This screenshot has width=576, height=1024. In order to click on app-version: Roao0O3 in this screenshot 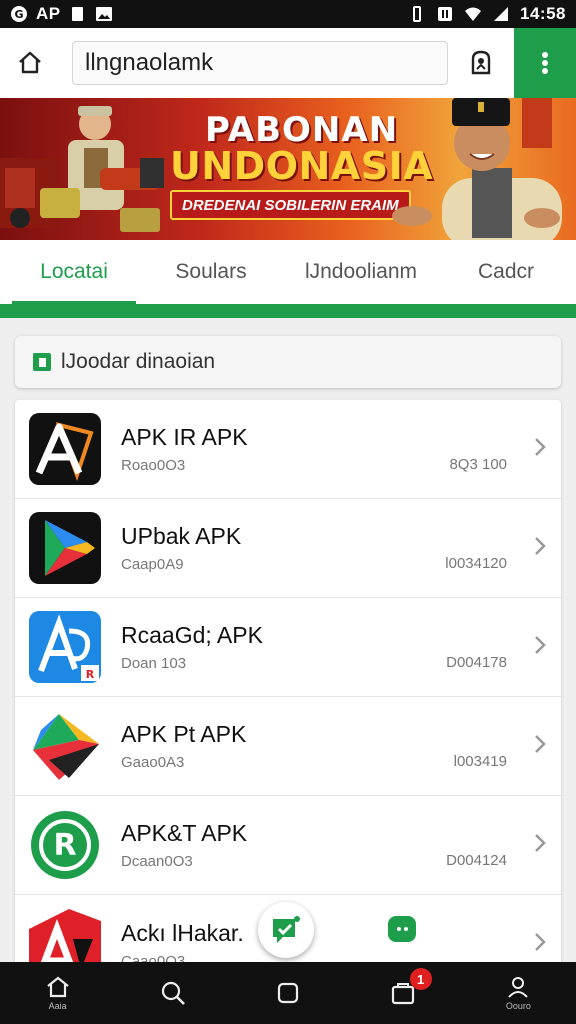, I will do `click(153, 465)`.